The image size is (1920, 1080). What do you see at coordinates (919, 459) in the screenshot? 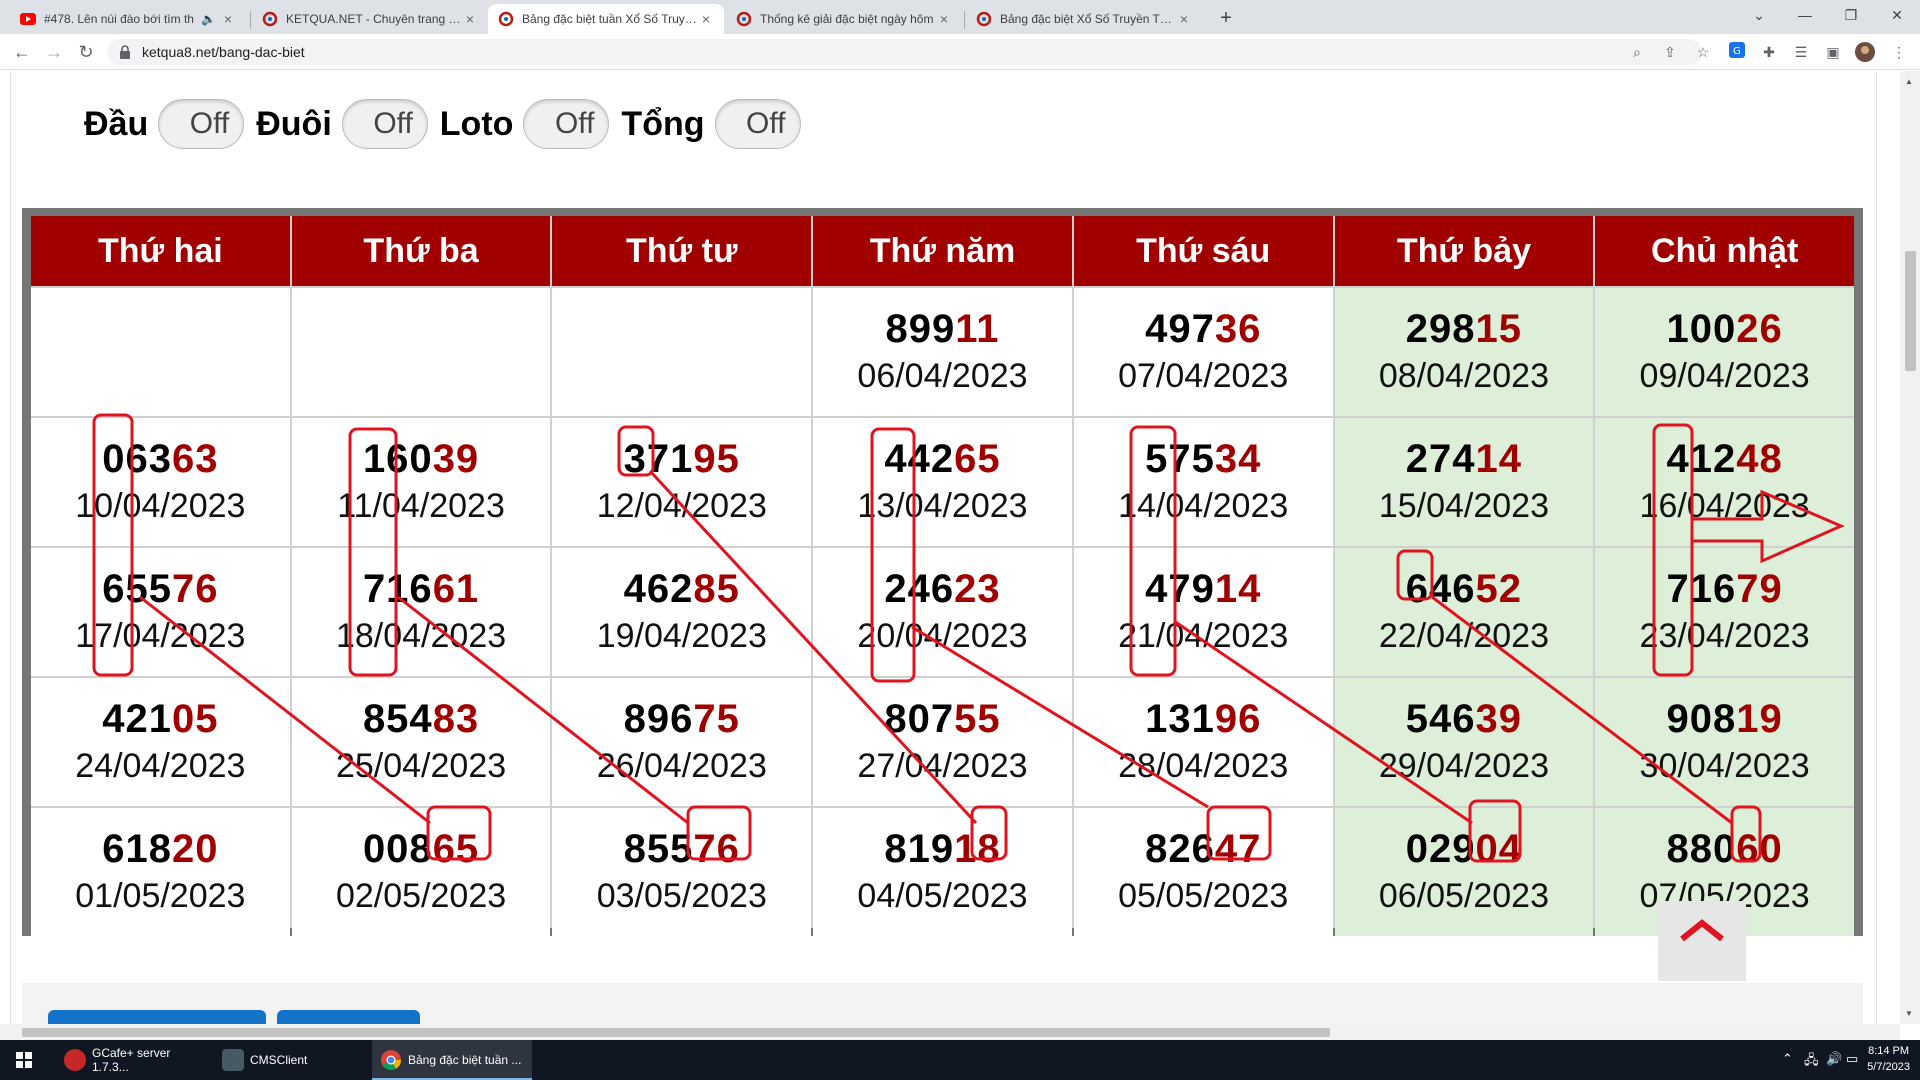
I see `prize-lead-digits: 442` at bounding box center [919, 459].